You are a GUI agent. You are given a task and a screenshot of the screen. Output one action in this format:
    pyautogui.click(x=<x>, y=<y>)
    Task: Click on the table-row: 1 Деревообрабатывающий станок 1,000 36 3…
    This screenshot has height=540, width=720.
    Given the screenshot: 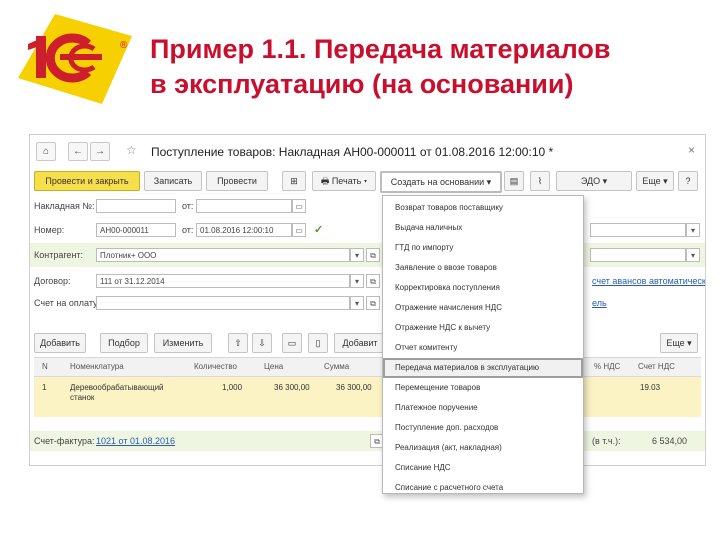 What is the action you would take?
    pyautogui.click(x=367, y=397)
    